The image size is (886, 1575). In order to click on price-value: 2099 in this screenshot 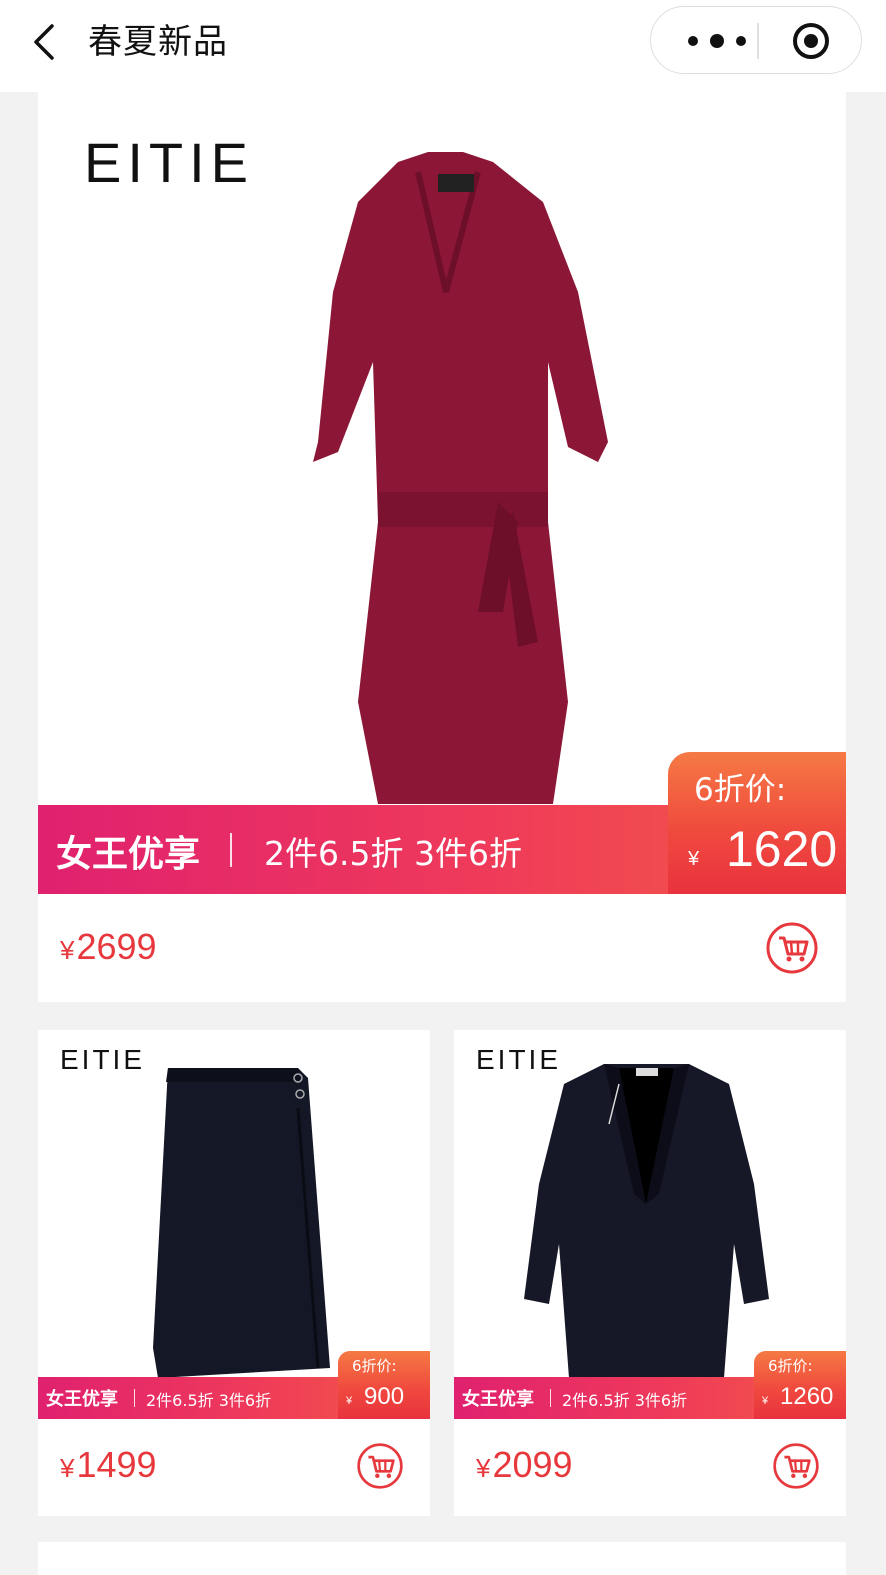, I will do `click(532, 1464)`.